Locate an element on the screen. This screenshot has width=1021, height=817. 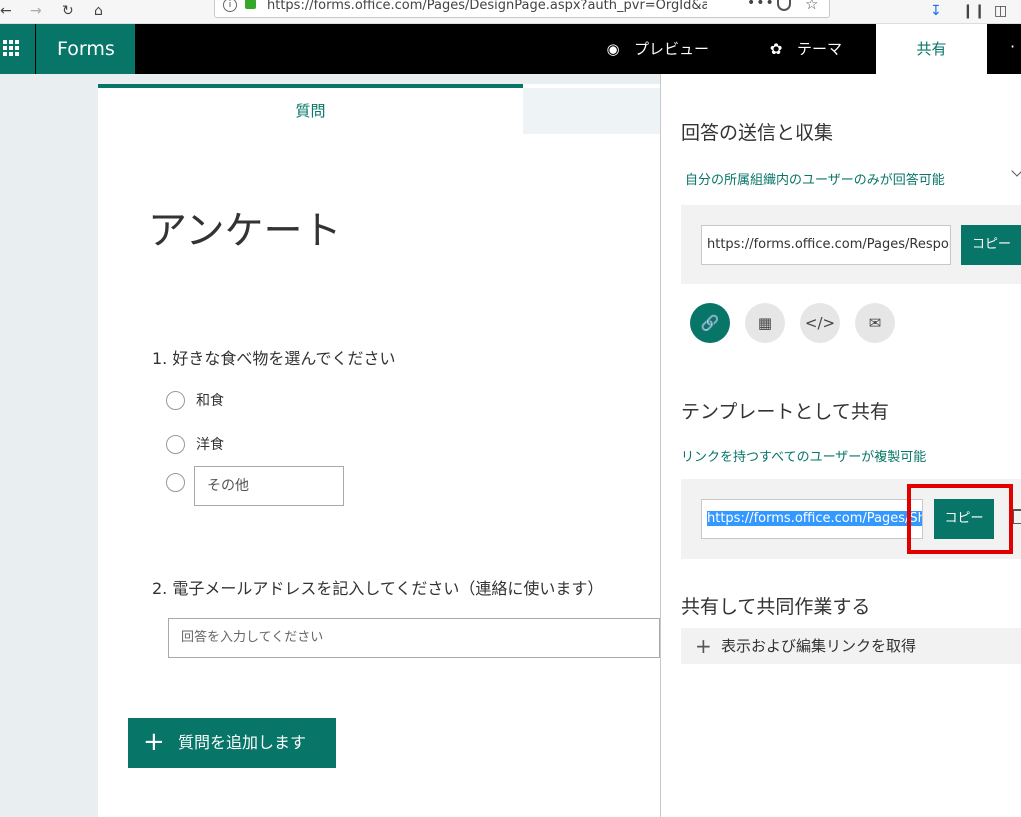
lock-icon is located at coordinates (250, 4).